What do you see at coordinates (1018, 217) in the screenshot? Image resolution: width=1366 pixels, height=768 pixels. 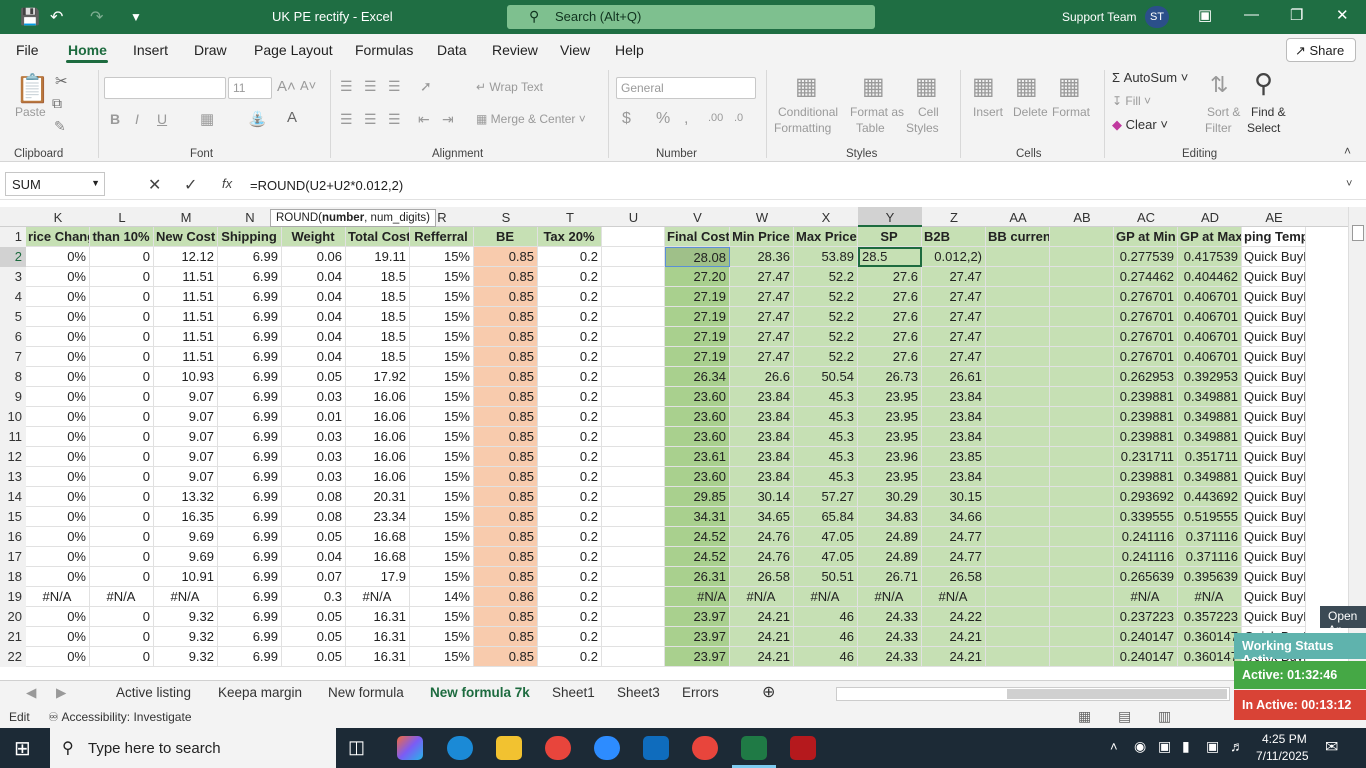 I see `column-header: AA` at bounding box center [1018, 217].